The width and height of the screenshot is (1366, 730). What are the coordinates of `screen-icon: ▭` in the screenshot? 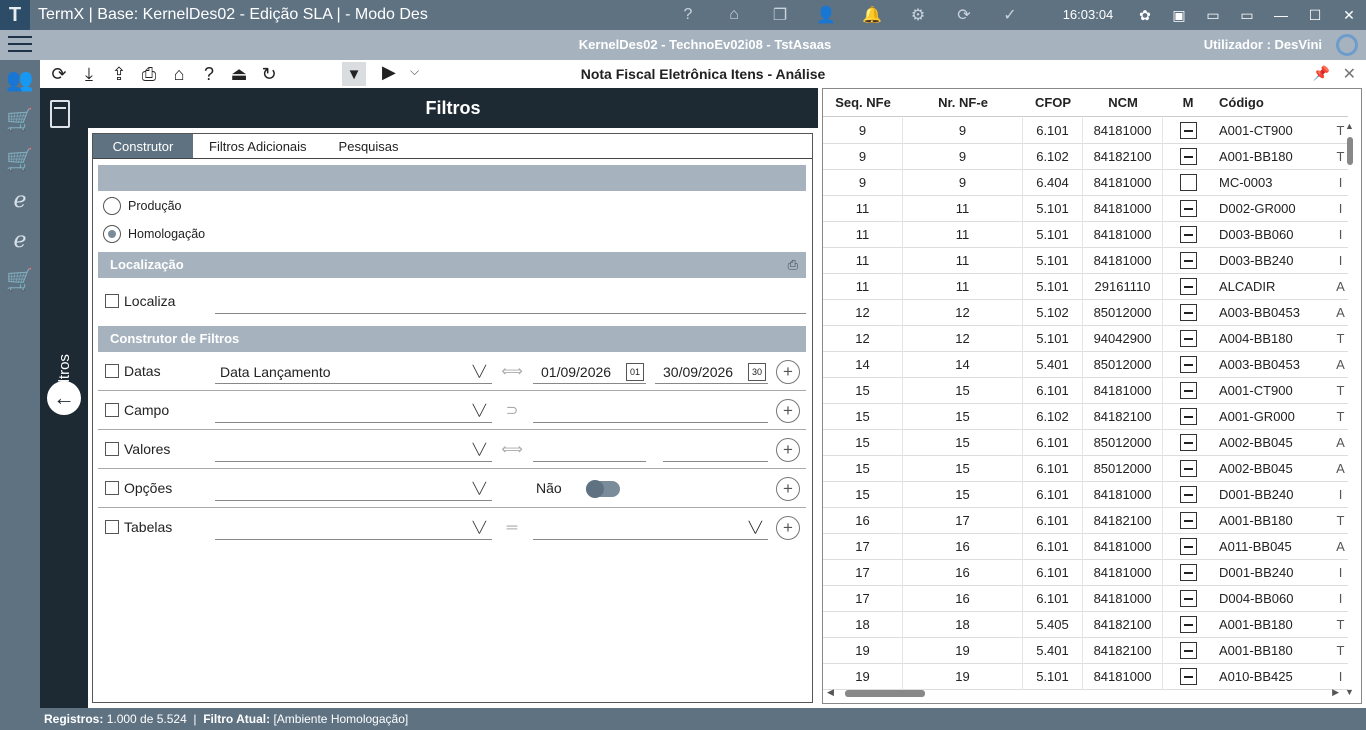 It's located at (1213, 15).